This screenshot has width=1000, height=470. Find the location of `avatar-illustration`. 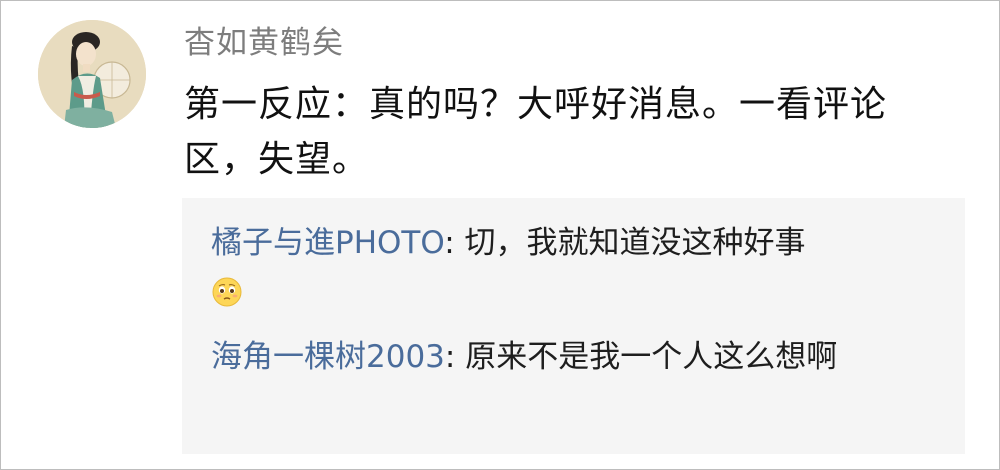

avatar-illustration is located at coordinates (92, 74).